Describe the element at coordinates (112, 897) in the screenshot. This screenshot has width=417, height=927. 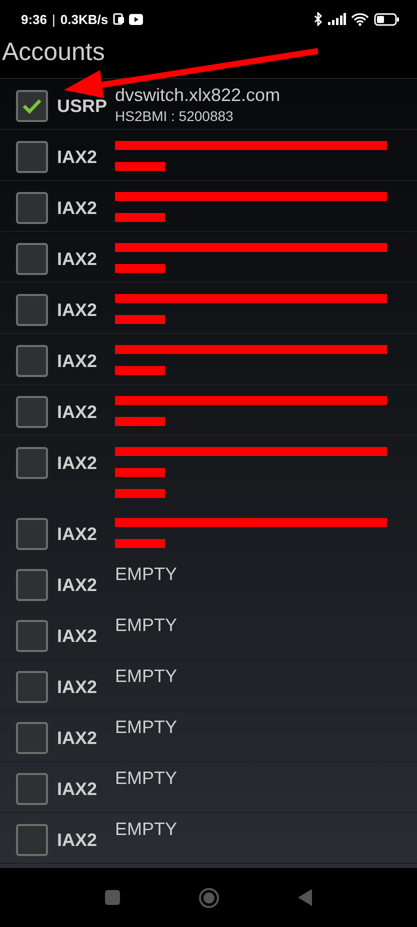
I see `recents-button` at that location.